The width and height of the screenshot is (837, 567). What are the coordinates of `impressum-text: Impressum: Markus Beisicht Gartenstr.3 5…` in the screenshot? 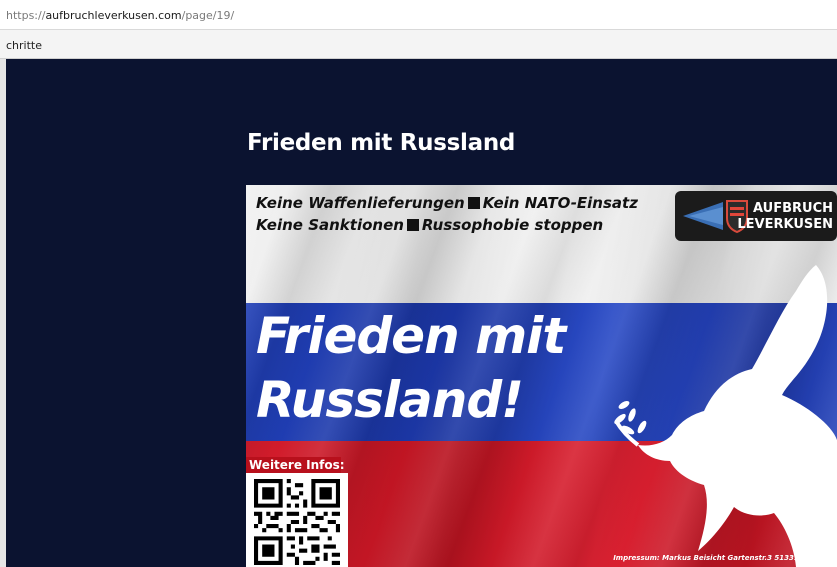 It's located at (725, 558).